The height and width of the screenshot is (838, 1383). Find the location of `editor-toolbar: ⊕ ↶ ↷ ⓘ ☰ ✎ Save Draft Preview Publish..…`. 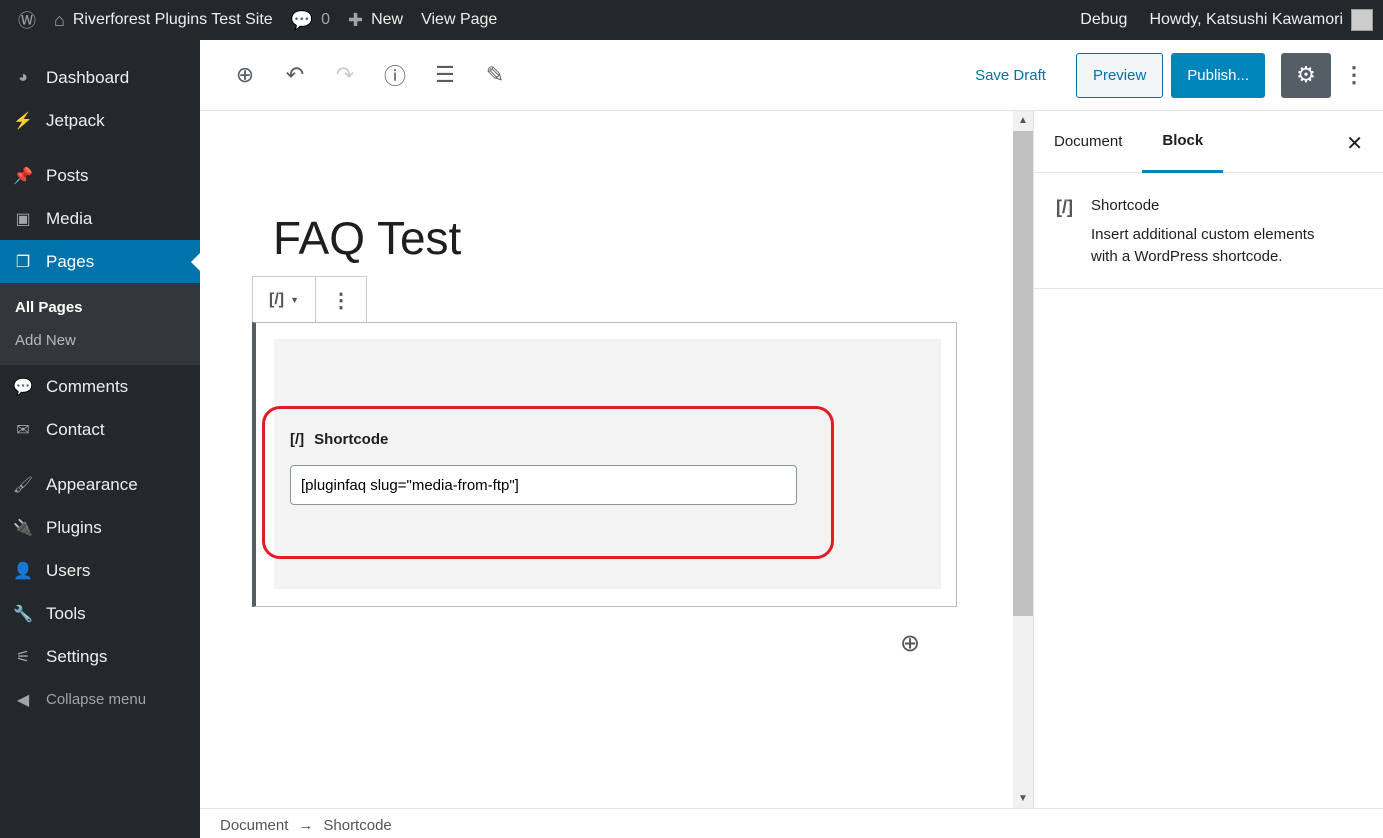

editor-toolbar: ⊕ ↶ ↷ ⓘ ☰ ✎ Save Draft Preview Publish..… is located at coordinates (791, 75).